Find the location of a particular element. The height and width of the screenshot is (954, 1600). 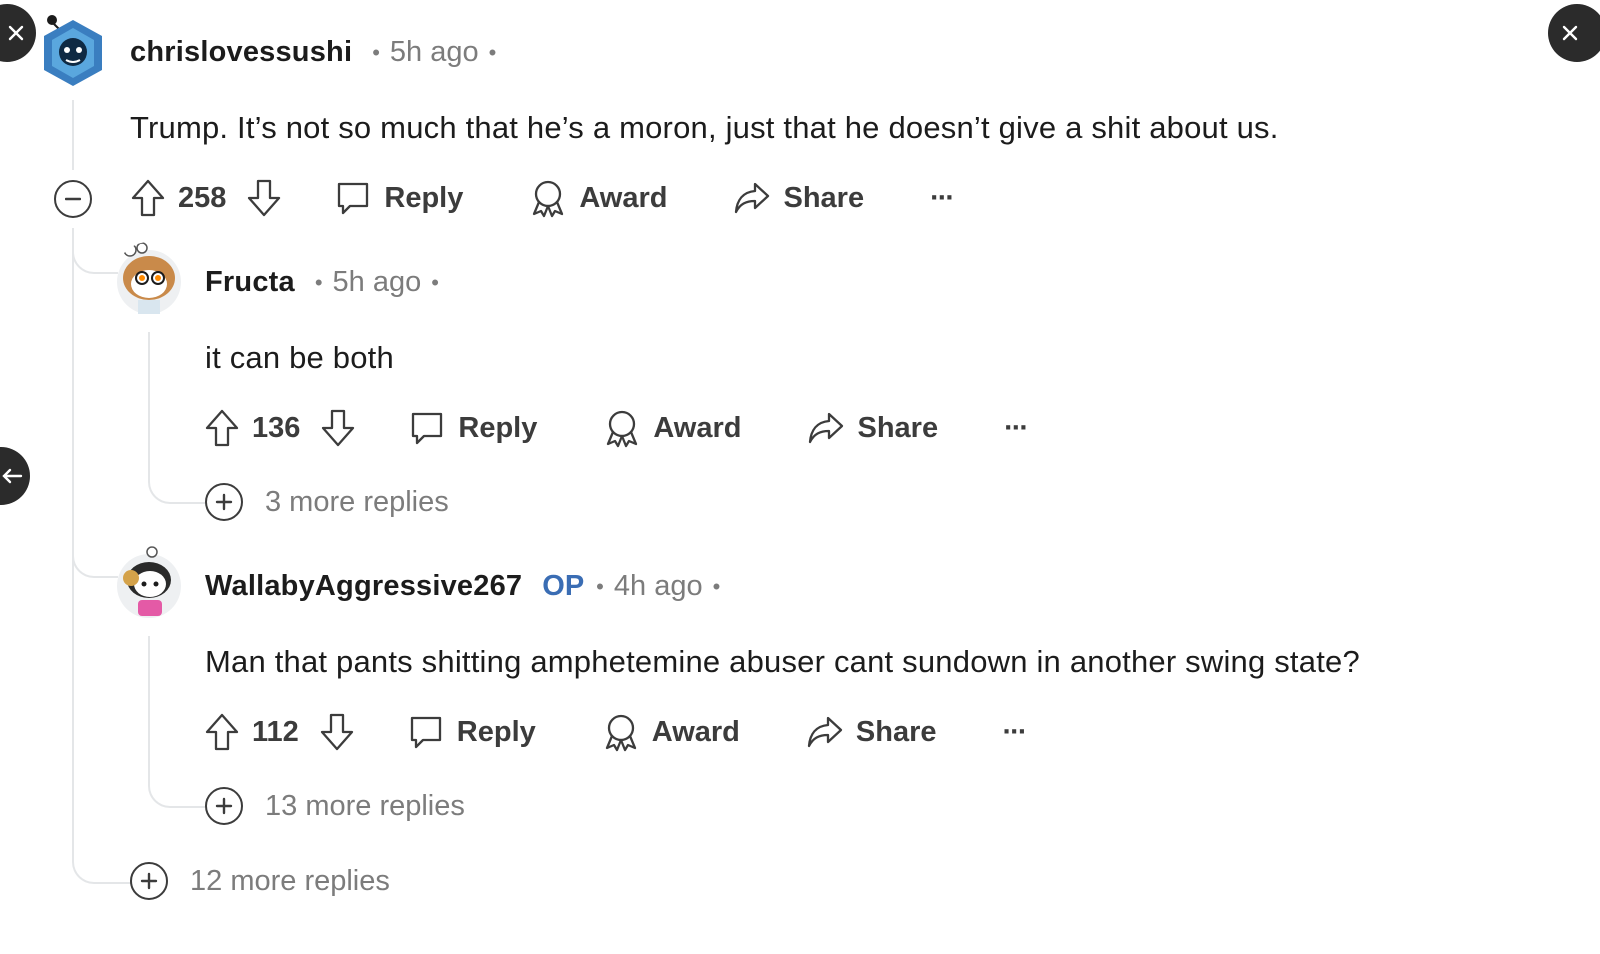

author-name: chrislovessushi is located at coordinates (241, 52).